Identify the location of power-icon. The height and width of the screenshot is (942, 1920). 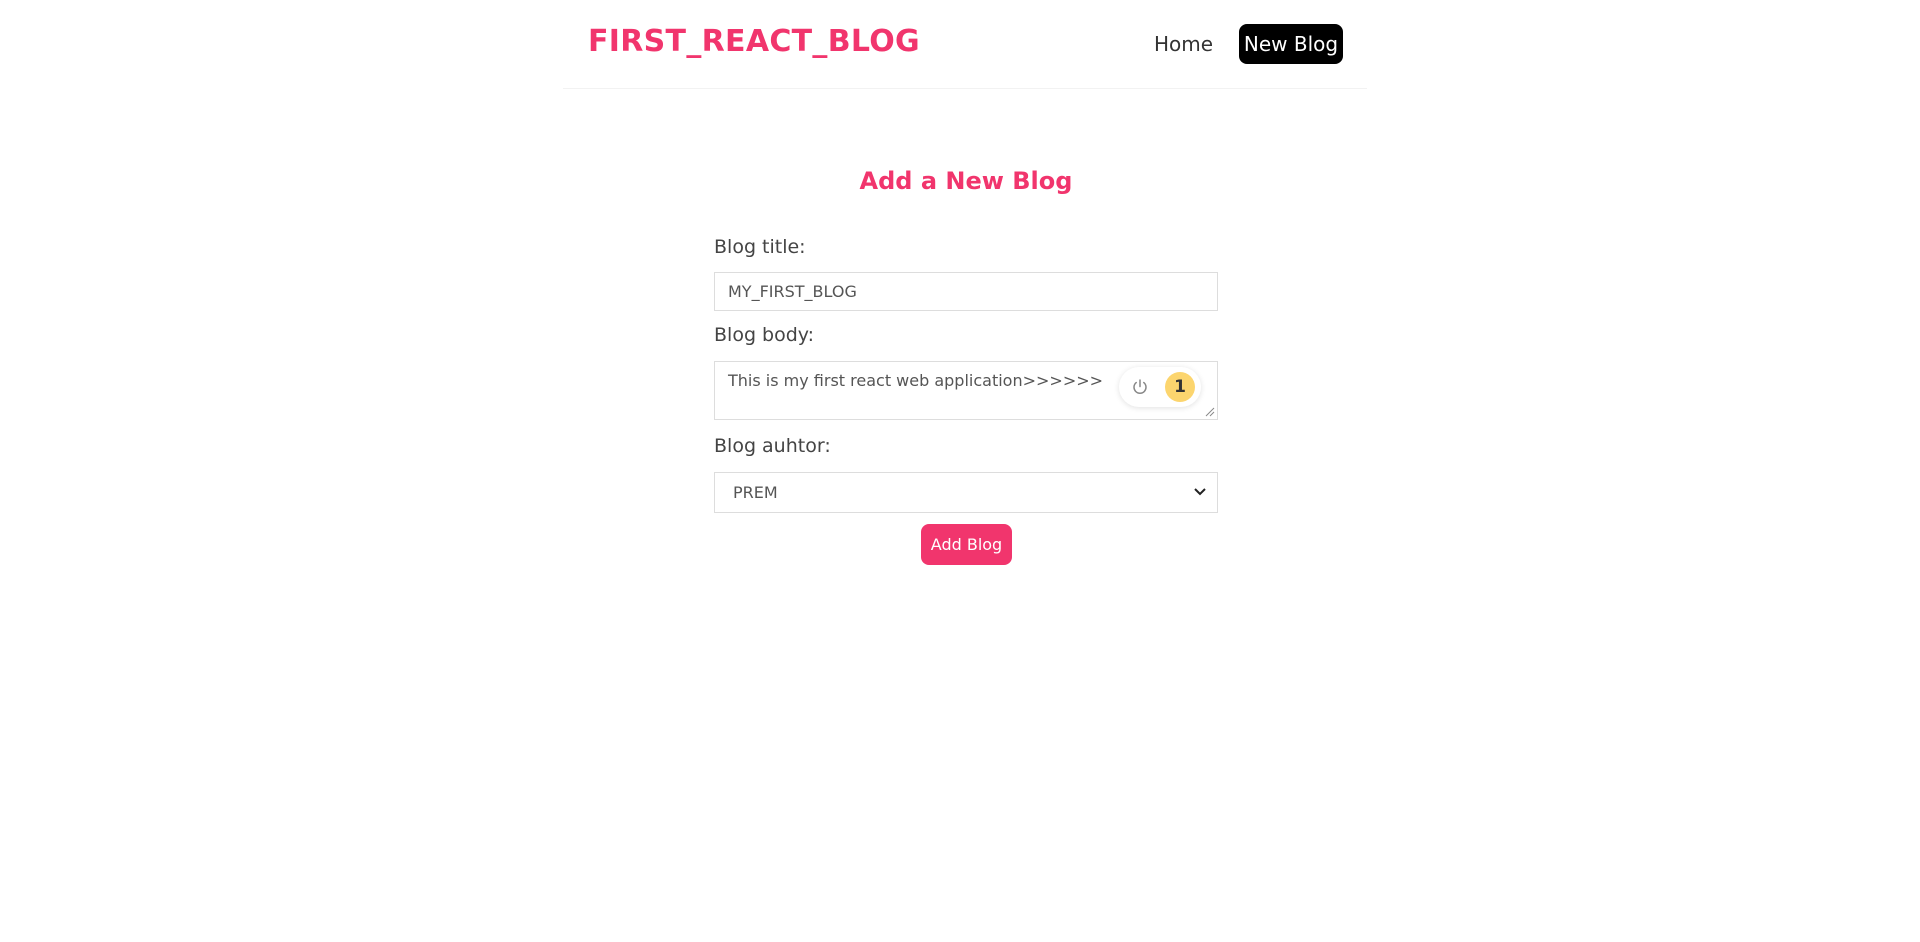
(1140, 387).